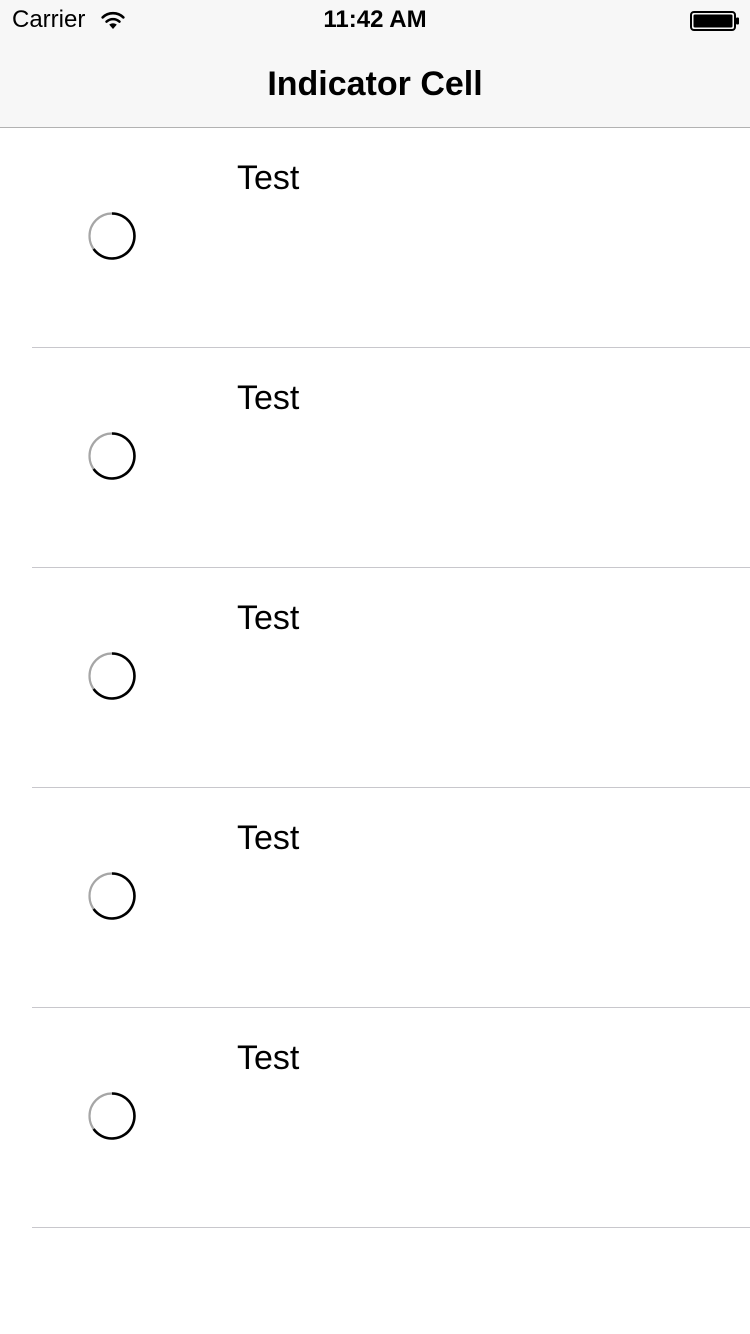  I want to click on status-bar: Carrier 11:42 AM, so click(375, 20).